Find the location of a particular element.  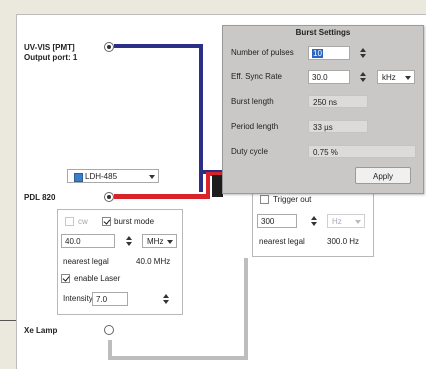

frequency-unit-value: MHz is located at coordinates (155, 241).